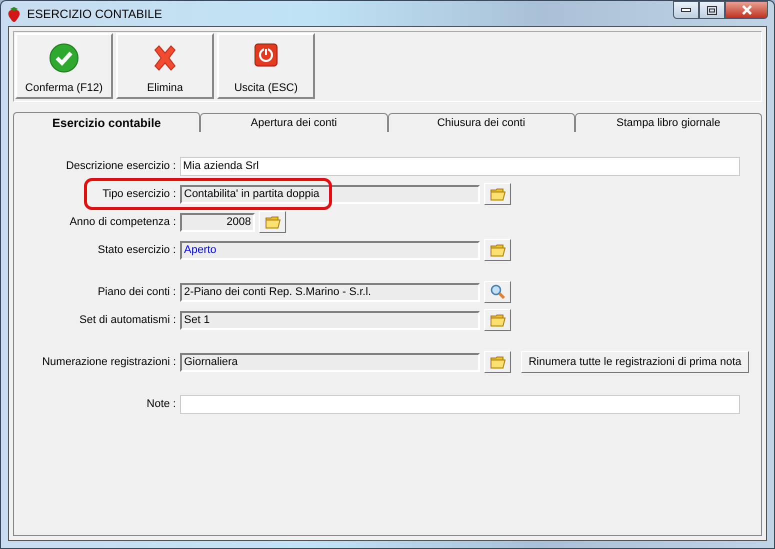 The height and width of the screenshot is (549, 775). I want to click on window-title: ESERCIZIO CONTABILE, so click(94, 13).